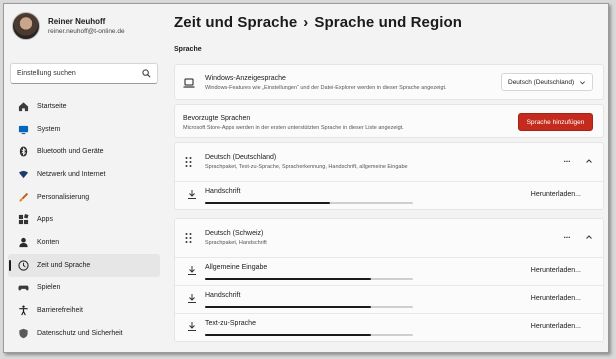  Describe the element at coordinates (245, 78) in the screenshot. I see `display-language-title: Windows-Anzeigesprache` at that location.